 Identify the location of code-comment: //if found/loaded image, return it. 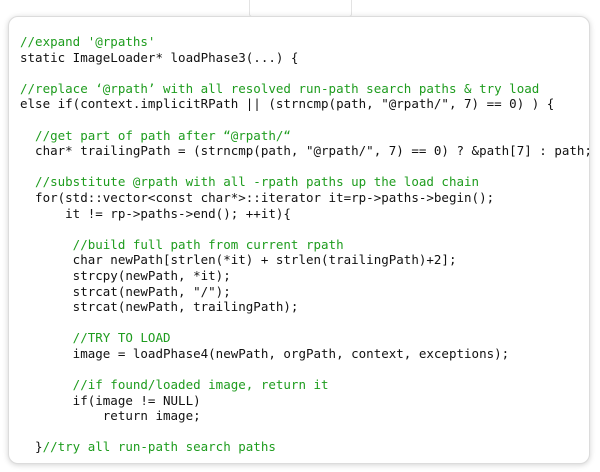
(174, 385).